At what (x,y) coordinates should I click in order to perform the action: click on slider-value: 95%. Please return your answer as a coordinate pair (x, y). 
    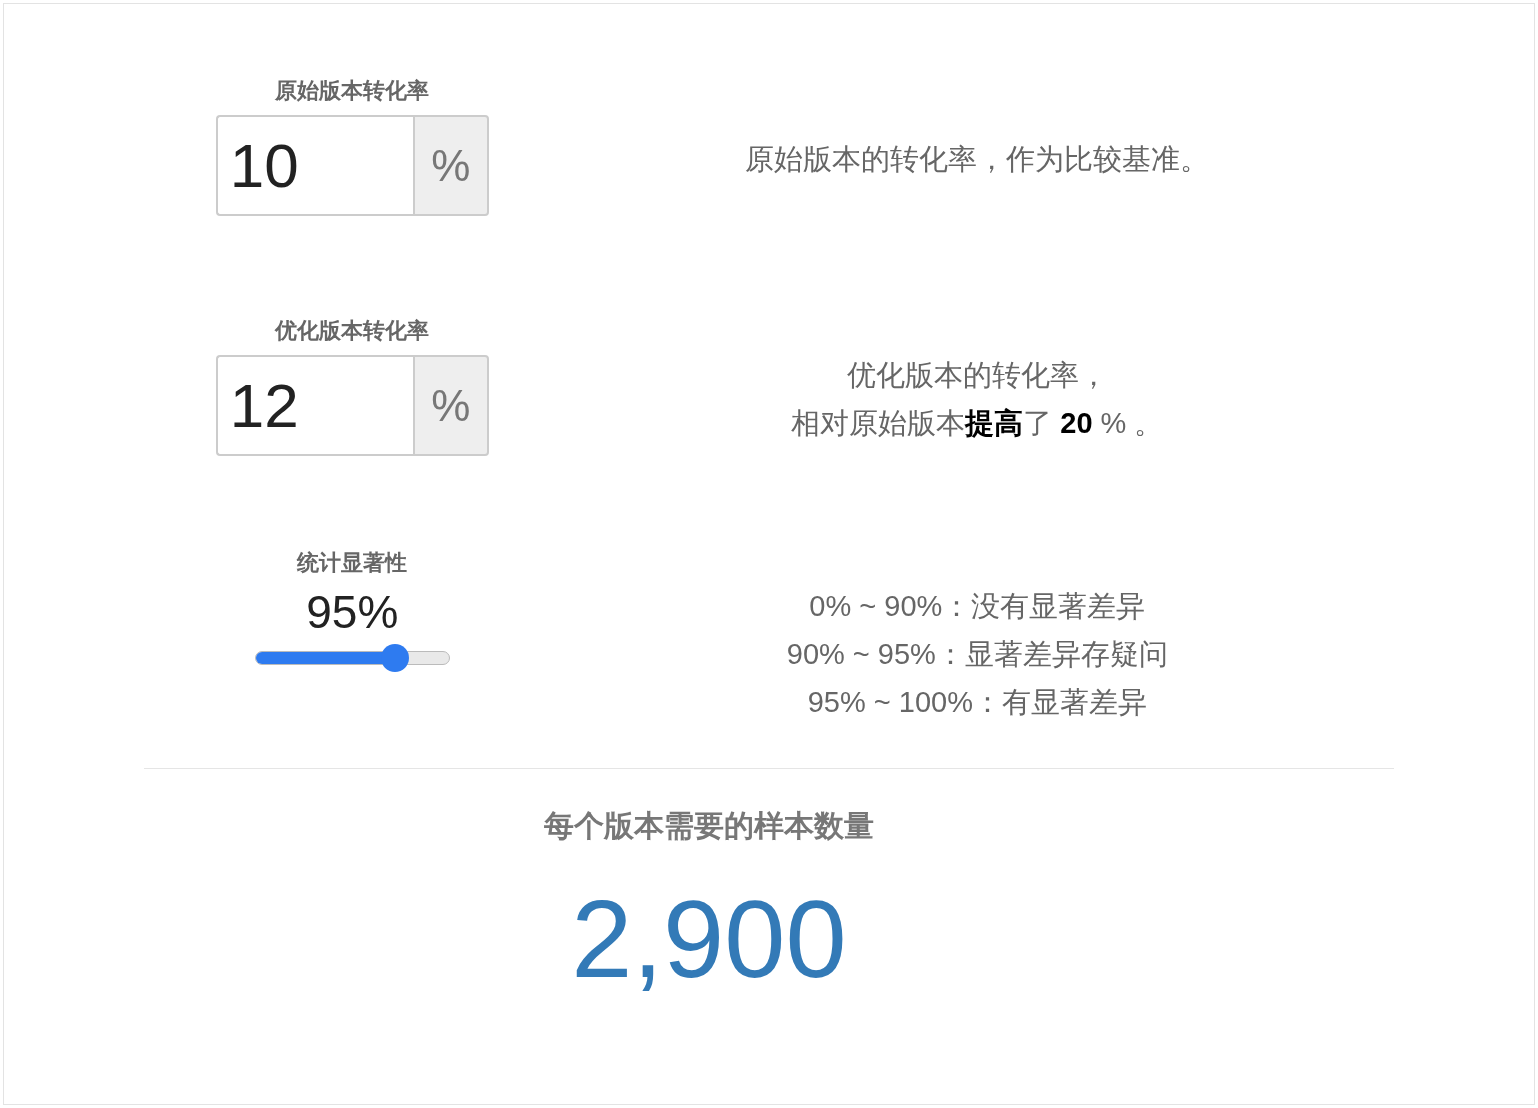
    Looking at the image, I should click on (352, 612).